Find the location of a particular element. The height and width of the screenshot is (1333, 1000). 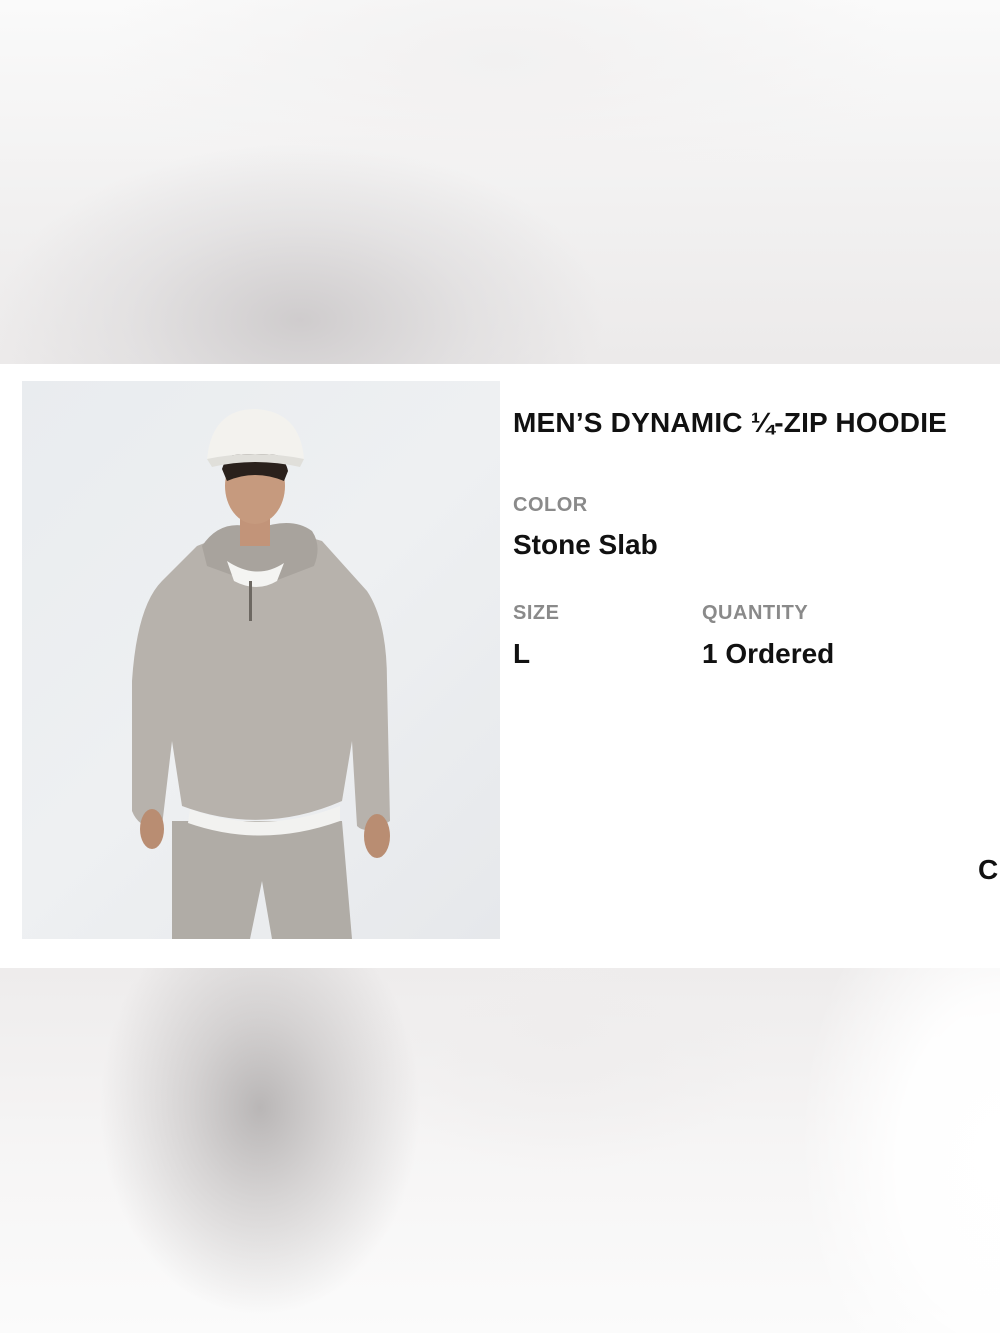

background-highlight is located at coordinates (840, 1150).